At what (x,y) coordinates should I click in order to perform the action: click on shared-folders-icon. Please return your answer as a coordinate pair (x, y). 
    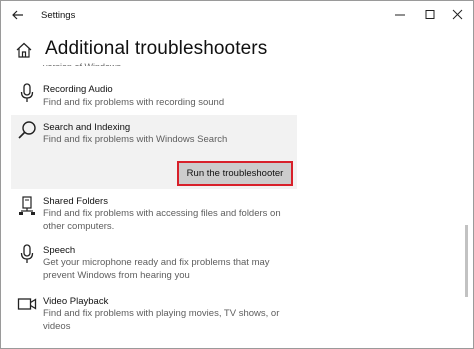
    Looking at the image, I should click on (27, 206).